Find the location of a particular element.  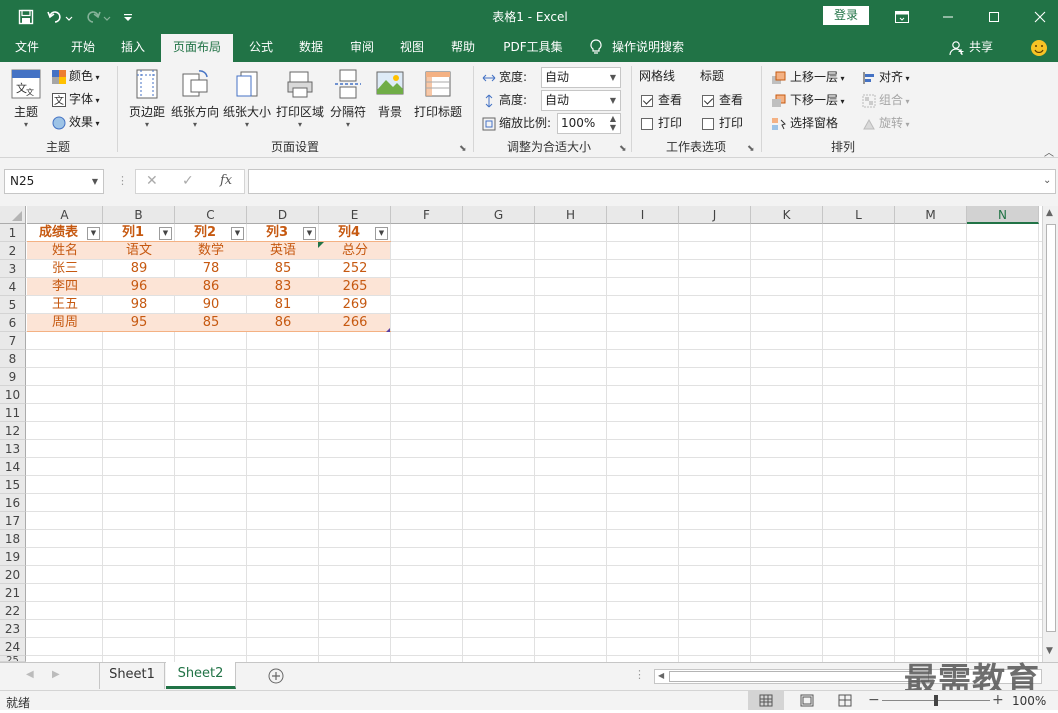

column-header: L is located at coordinates (859, 215).